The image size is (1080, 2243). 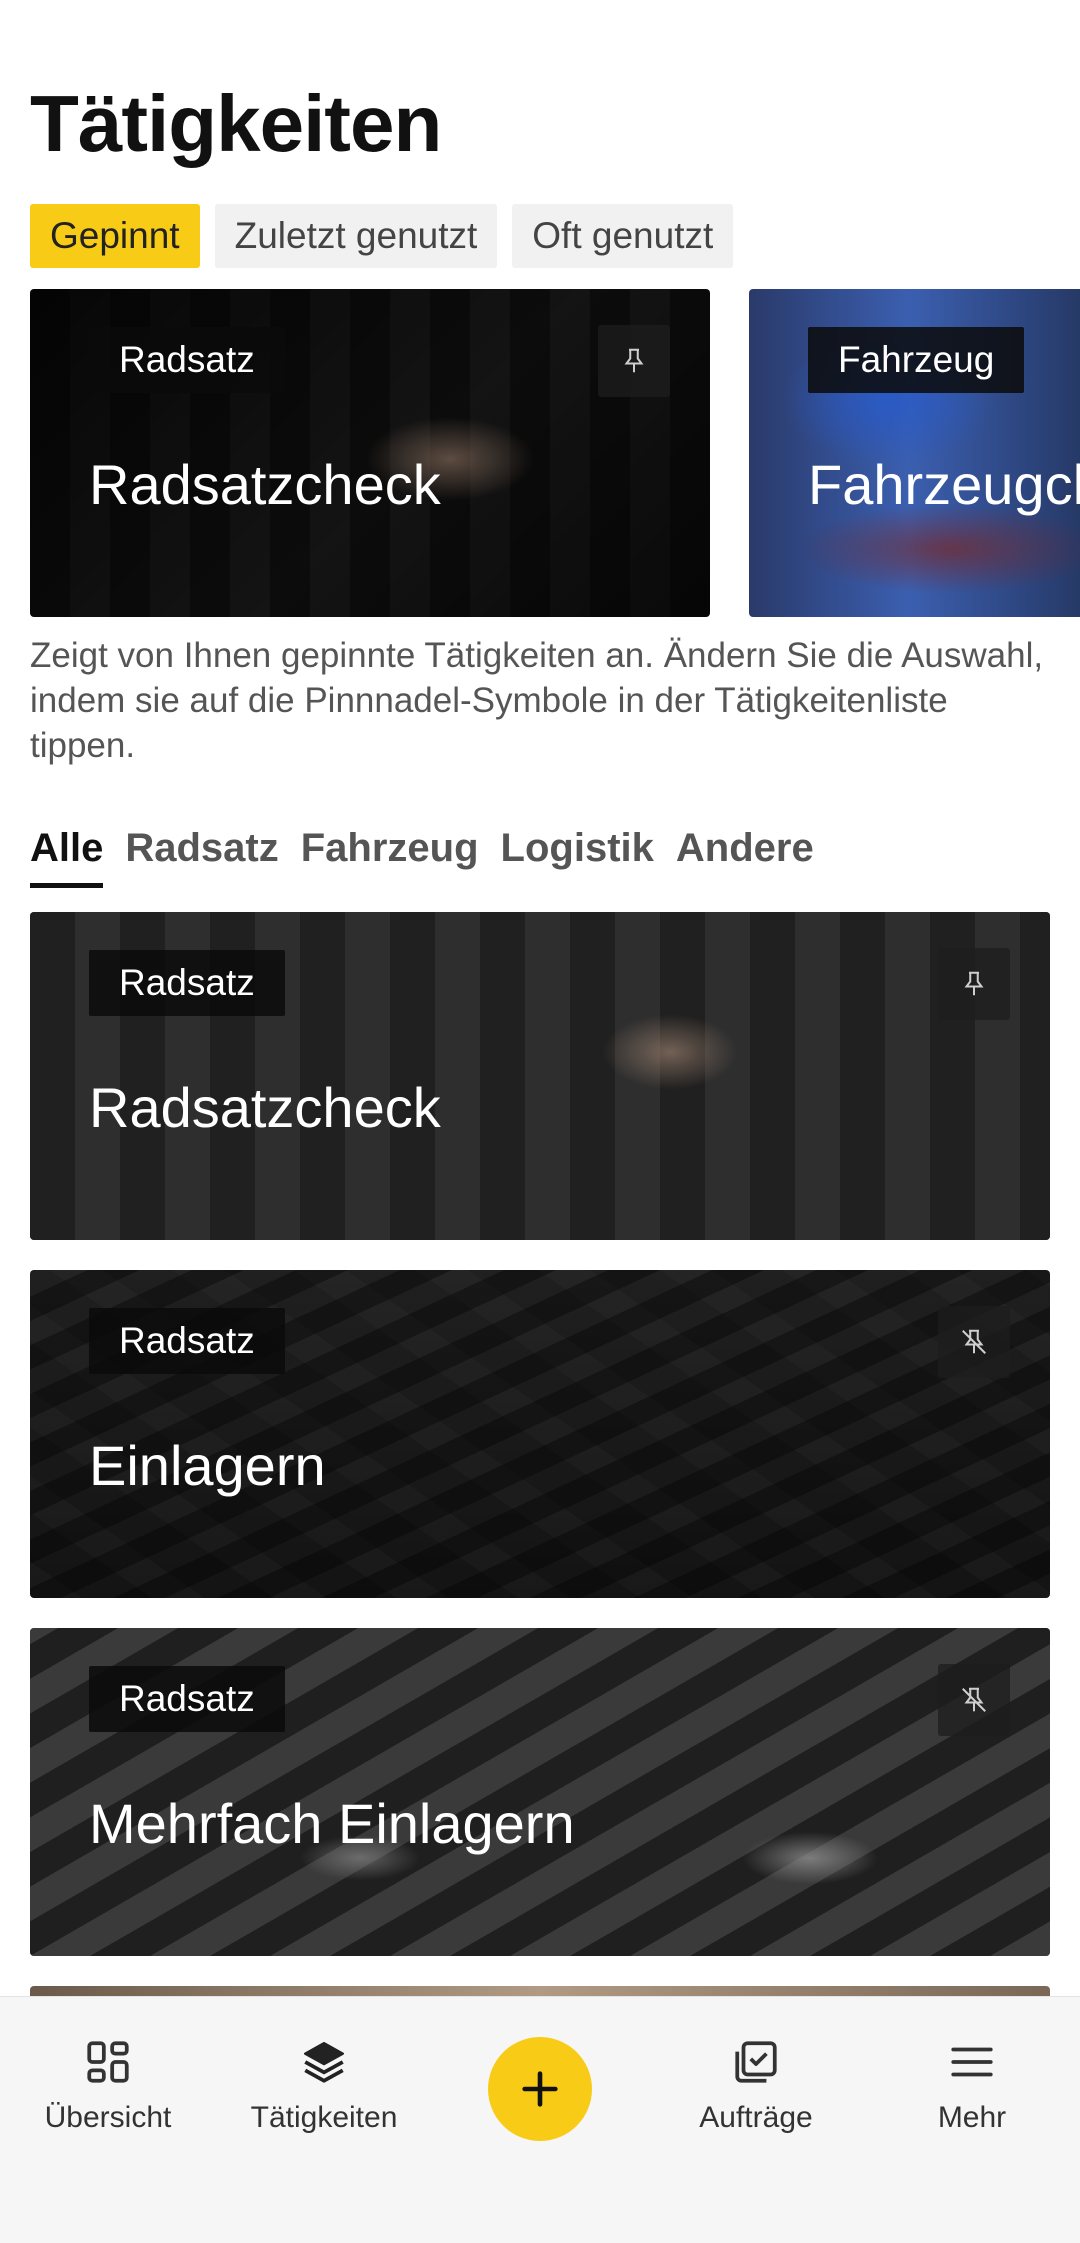 What do you see at coordinates (108, 2117) in the screenshot?
I see `nav-overview-label: Übersicht` at bounding box center [108, 2117].